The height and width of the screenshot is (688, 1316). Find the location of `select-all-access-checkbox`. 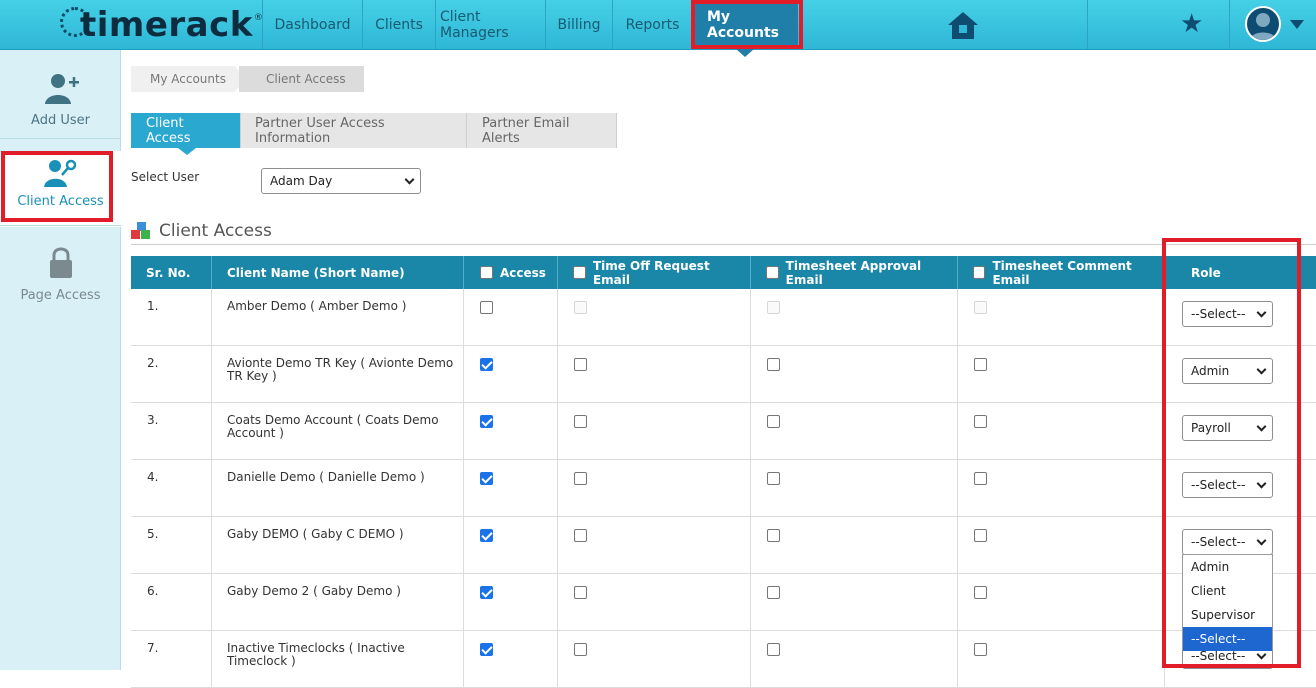

select-all-access-checkbox is located at coordinates (486, 272).